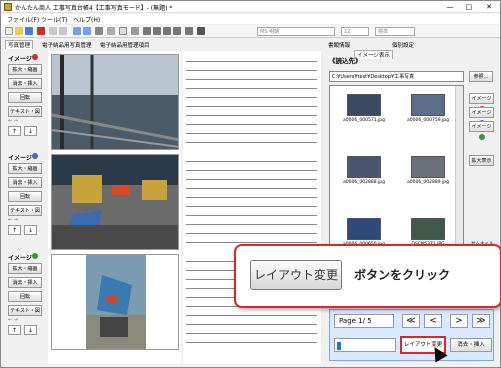  I want to click on fit-icon, so click(189, 31).